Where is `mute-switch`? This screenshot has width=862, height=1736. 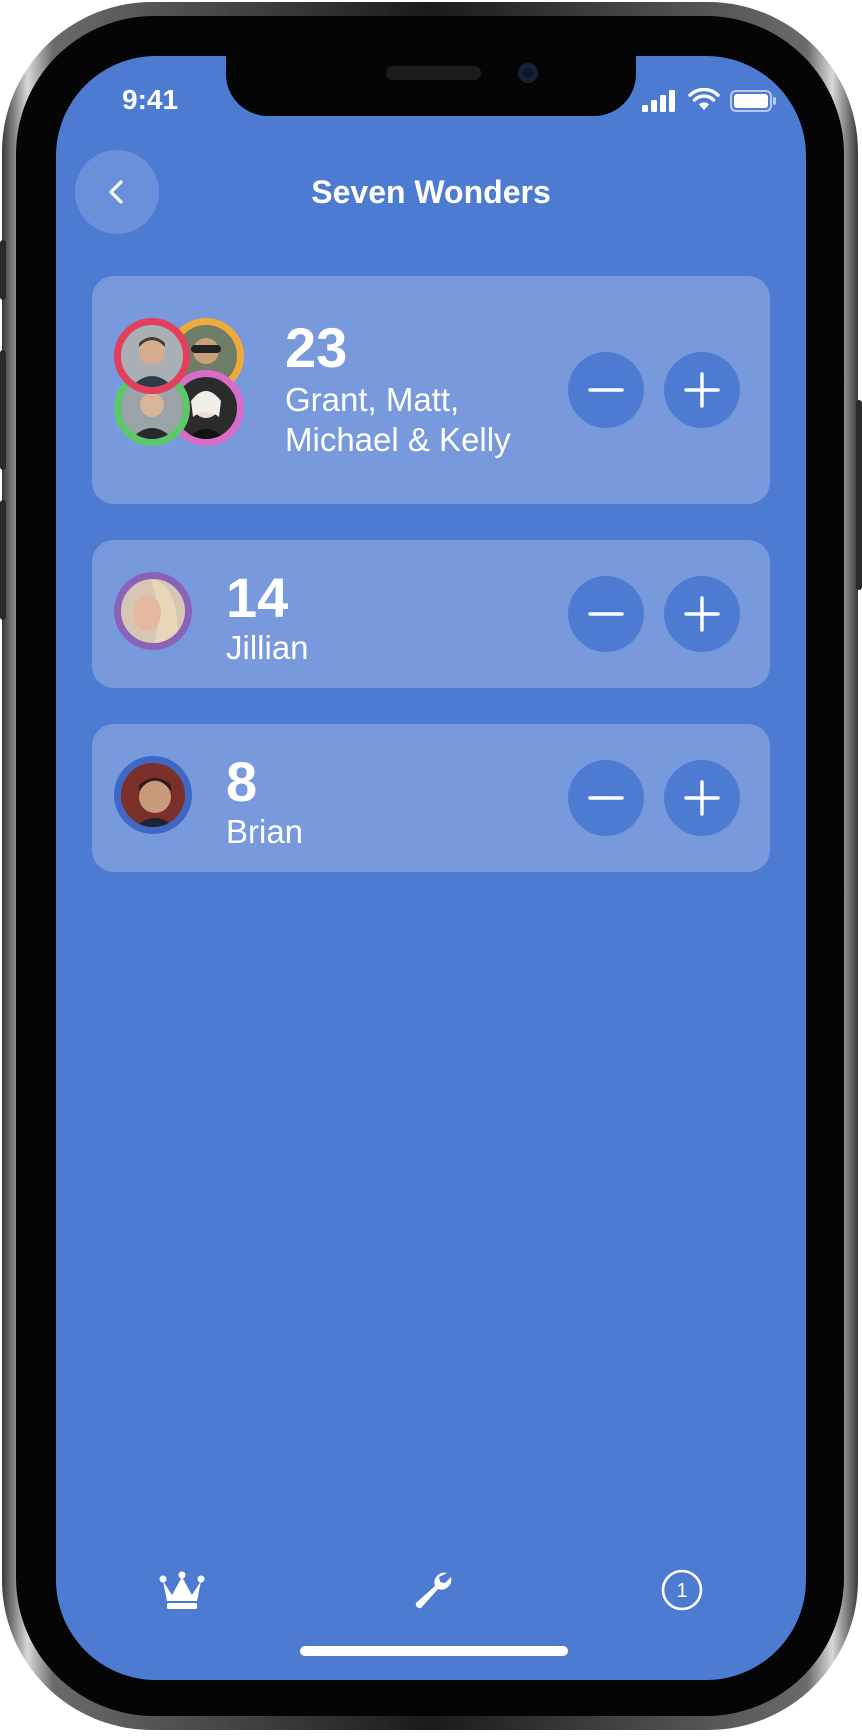
mute-switch is located at coordinates (3, 270).